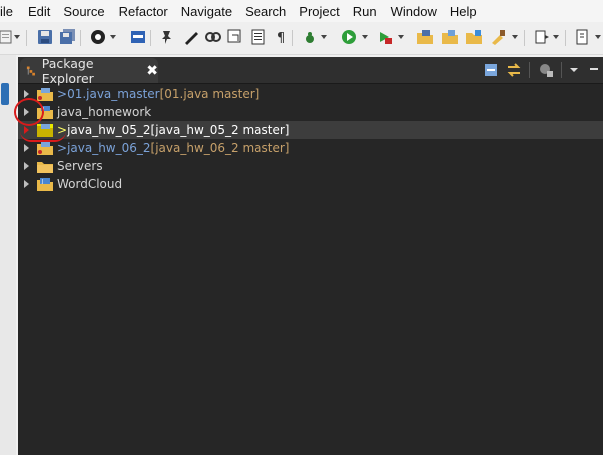 The height and width of the screenshot is (455, 603). Describe the element at coordinates (213, 37) in the screenshot. I see `link-icon` at that location.